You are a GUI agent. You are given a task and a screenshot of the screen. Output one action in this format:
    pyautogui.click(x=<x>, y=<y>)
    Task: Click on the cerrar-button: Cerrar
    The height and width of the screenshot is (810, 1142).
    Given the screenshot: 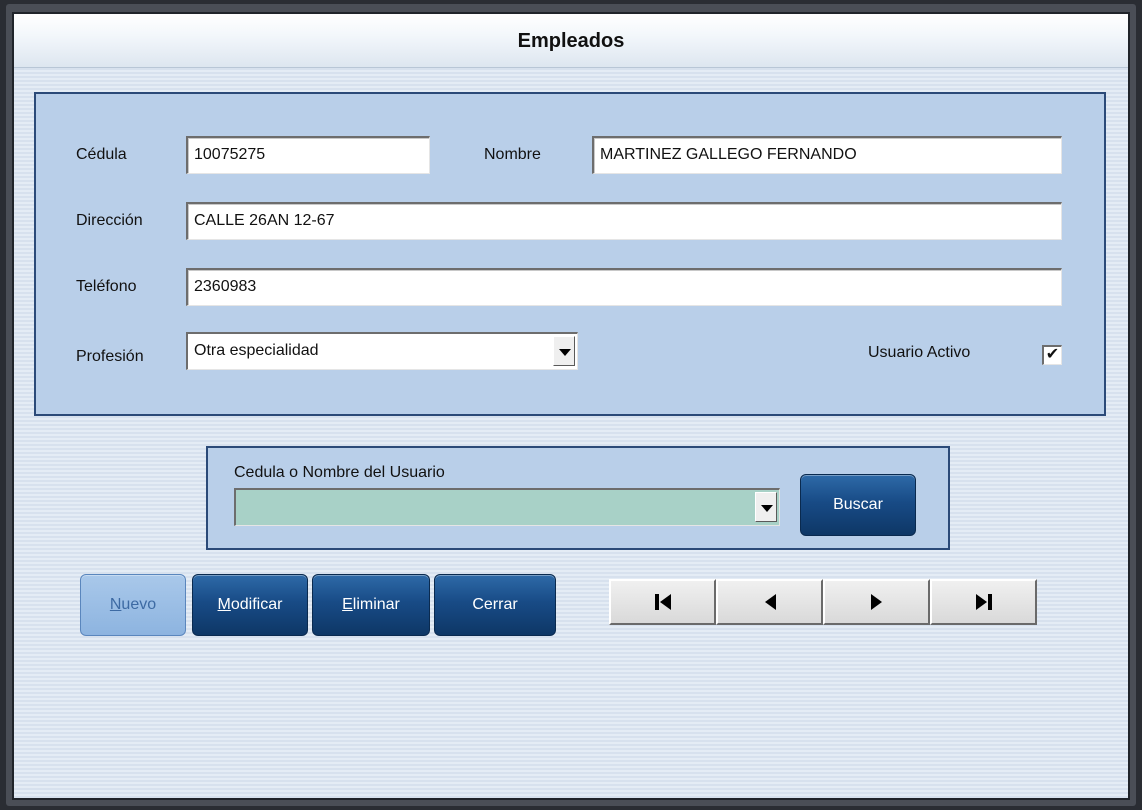 What is the action you would take?
    pyautogui.click(x=495, y=605)
    